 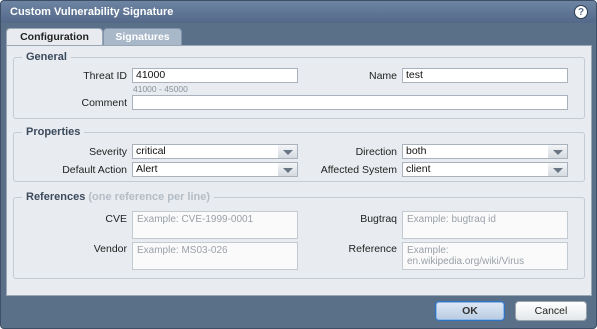 I want to click on vendor-textarea: Example: MS03-026, so click(x=215, y=256).